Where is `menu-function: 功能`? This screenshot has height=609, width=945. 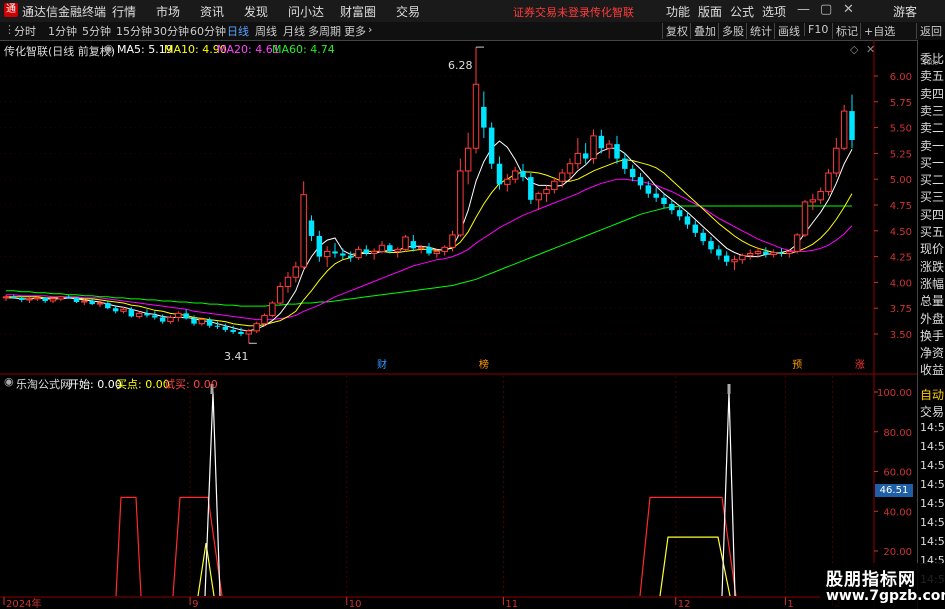
menu-function: 功能 is located at coordinates (678, 11).